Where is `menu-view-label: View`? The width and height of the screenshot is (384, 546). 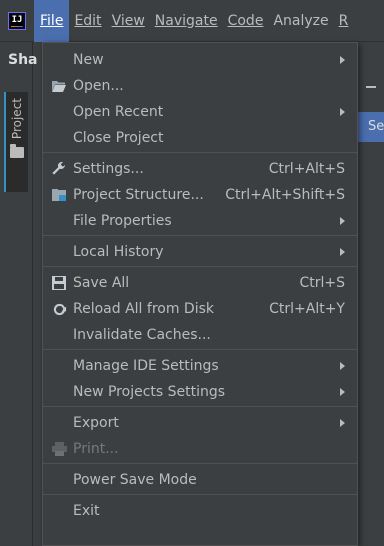
menu-view-label: View is located at coordinates (128, 20).